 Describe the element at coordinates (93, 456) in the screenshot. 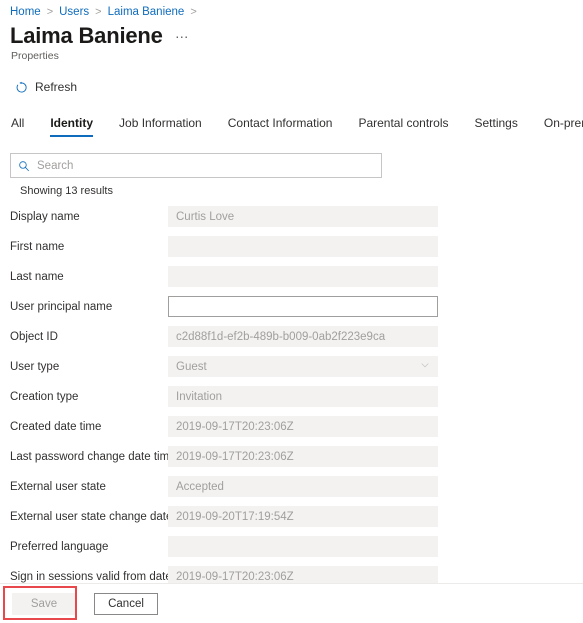

I see `field-label: Last password change date time` at that location.